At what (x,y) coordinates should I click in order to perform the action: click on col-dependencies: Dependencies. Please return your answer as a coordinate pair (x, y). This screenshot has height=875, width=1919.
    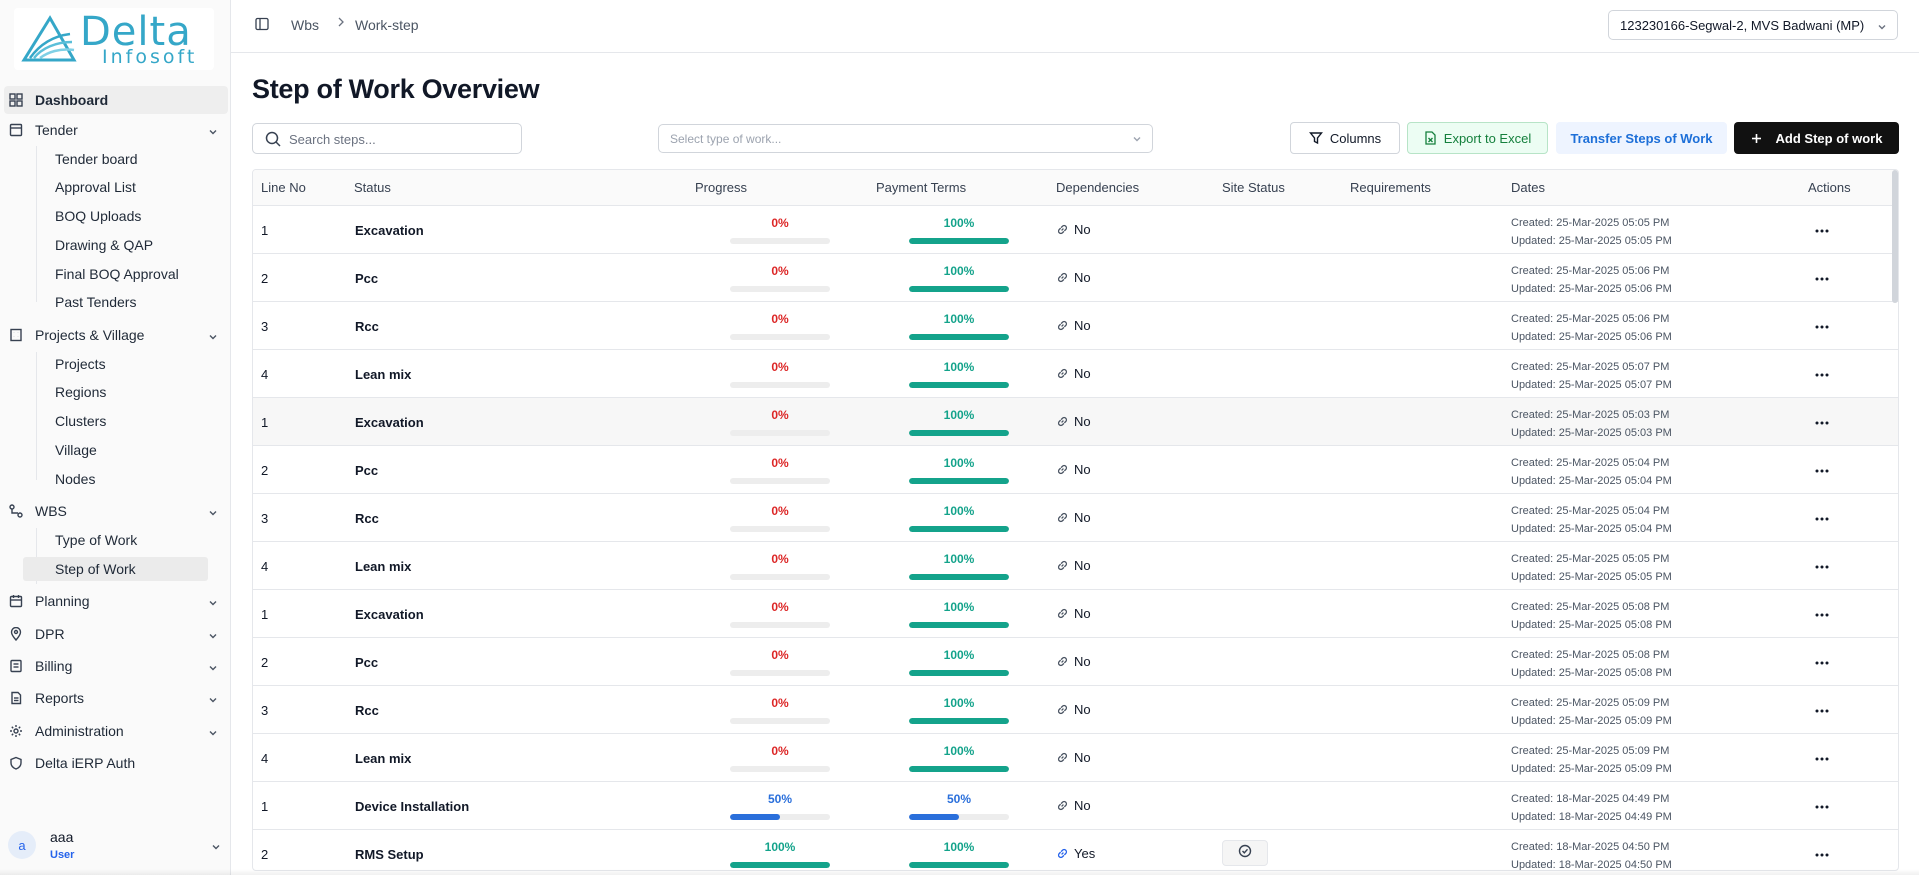
    Looking at the image, I should click on (1097, 187).